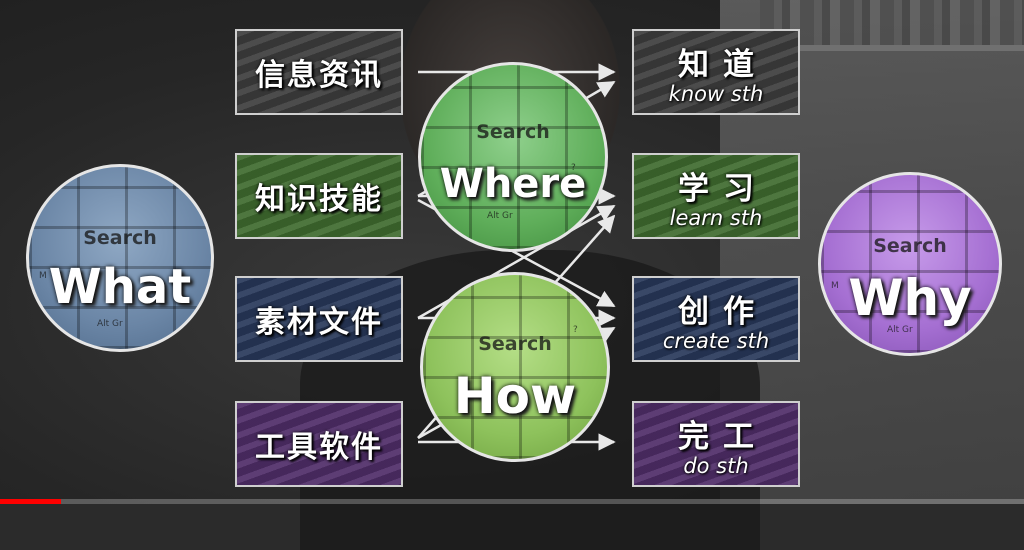 This screenshot has width=1024, height=550. I want to click on where-circle: Search ? Alt Gr Where, so click(513, 157).